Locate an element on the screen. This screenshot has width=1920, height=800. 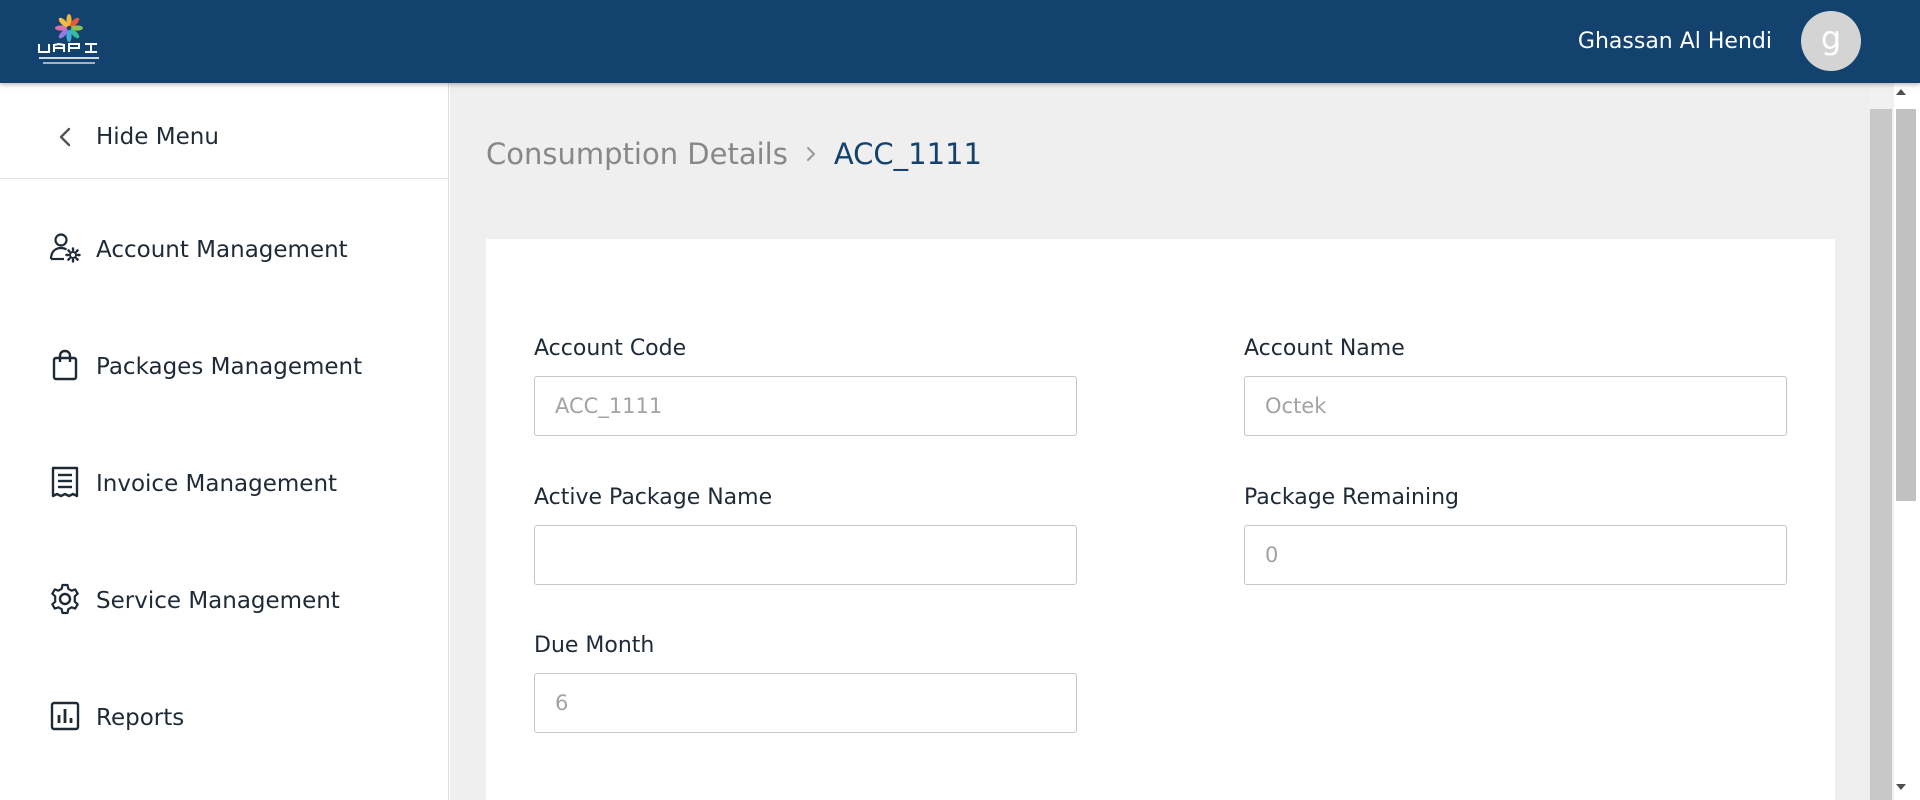
hide-menu-label: Hide Menu is located at coordinates (157, 137).